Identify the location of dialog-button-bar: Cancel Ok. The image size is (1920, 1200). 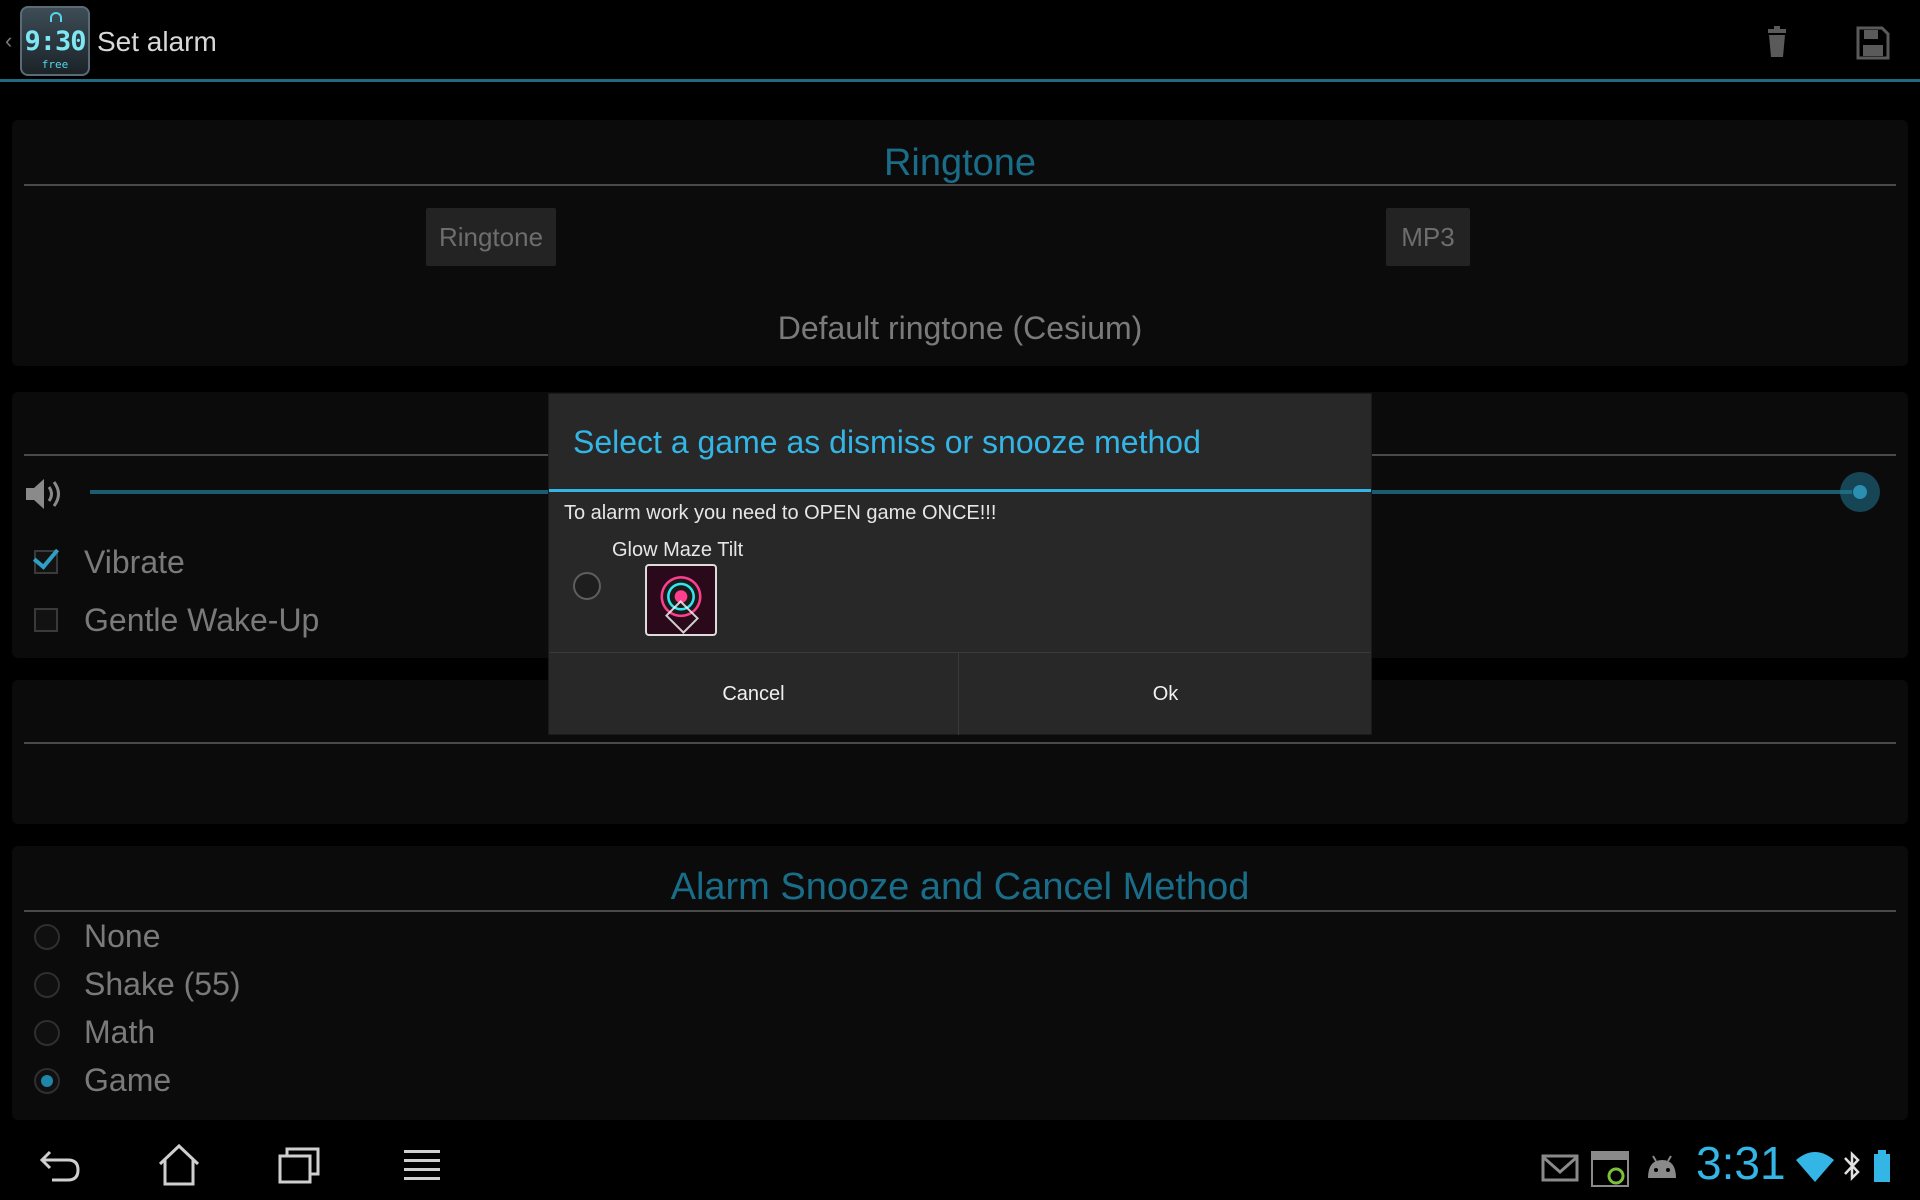
(960, 693).